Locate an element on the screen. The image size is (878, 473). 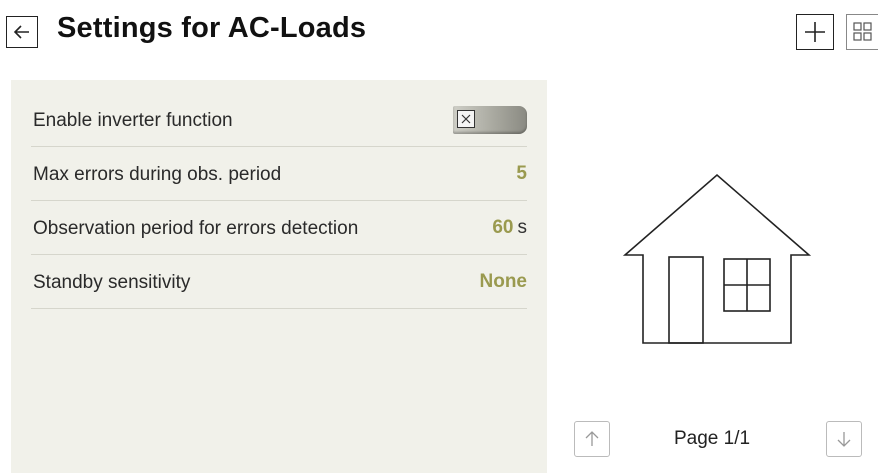
page-title: Settings for AC-Loads is located at coordinates (212, 28).